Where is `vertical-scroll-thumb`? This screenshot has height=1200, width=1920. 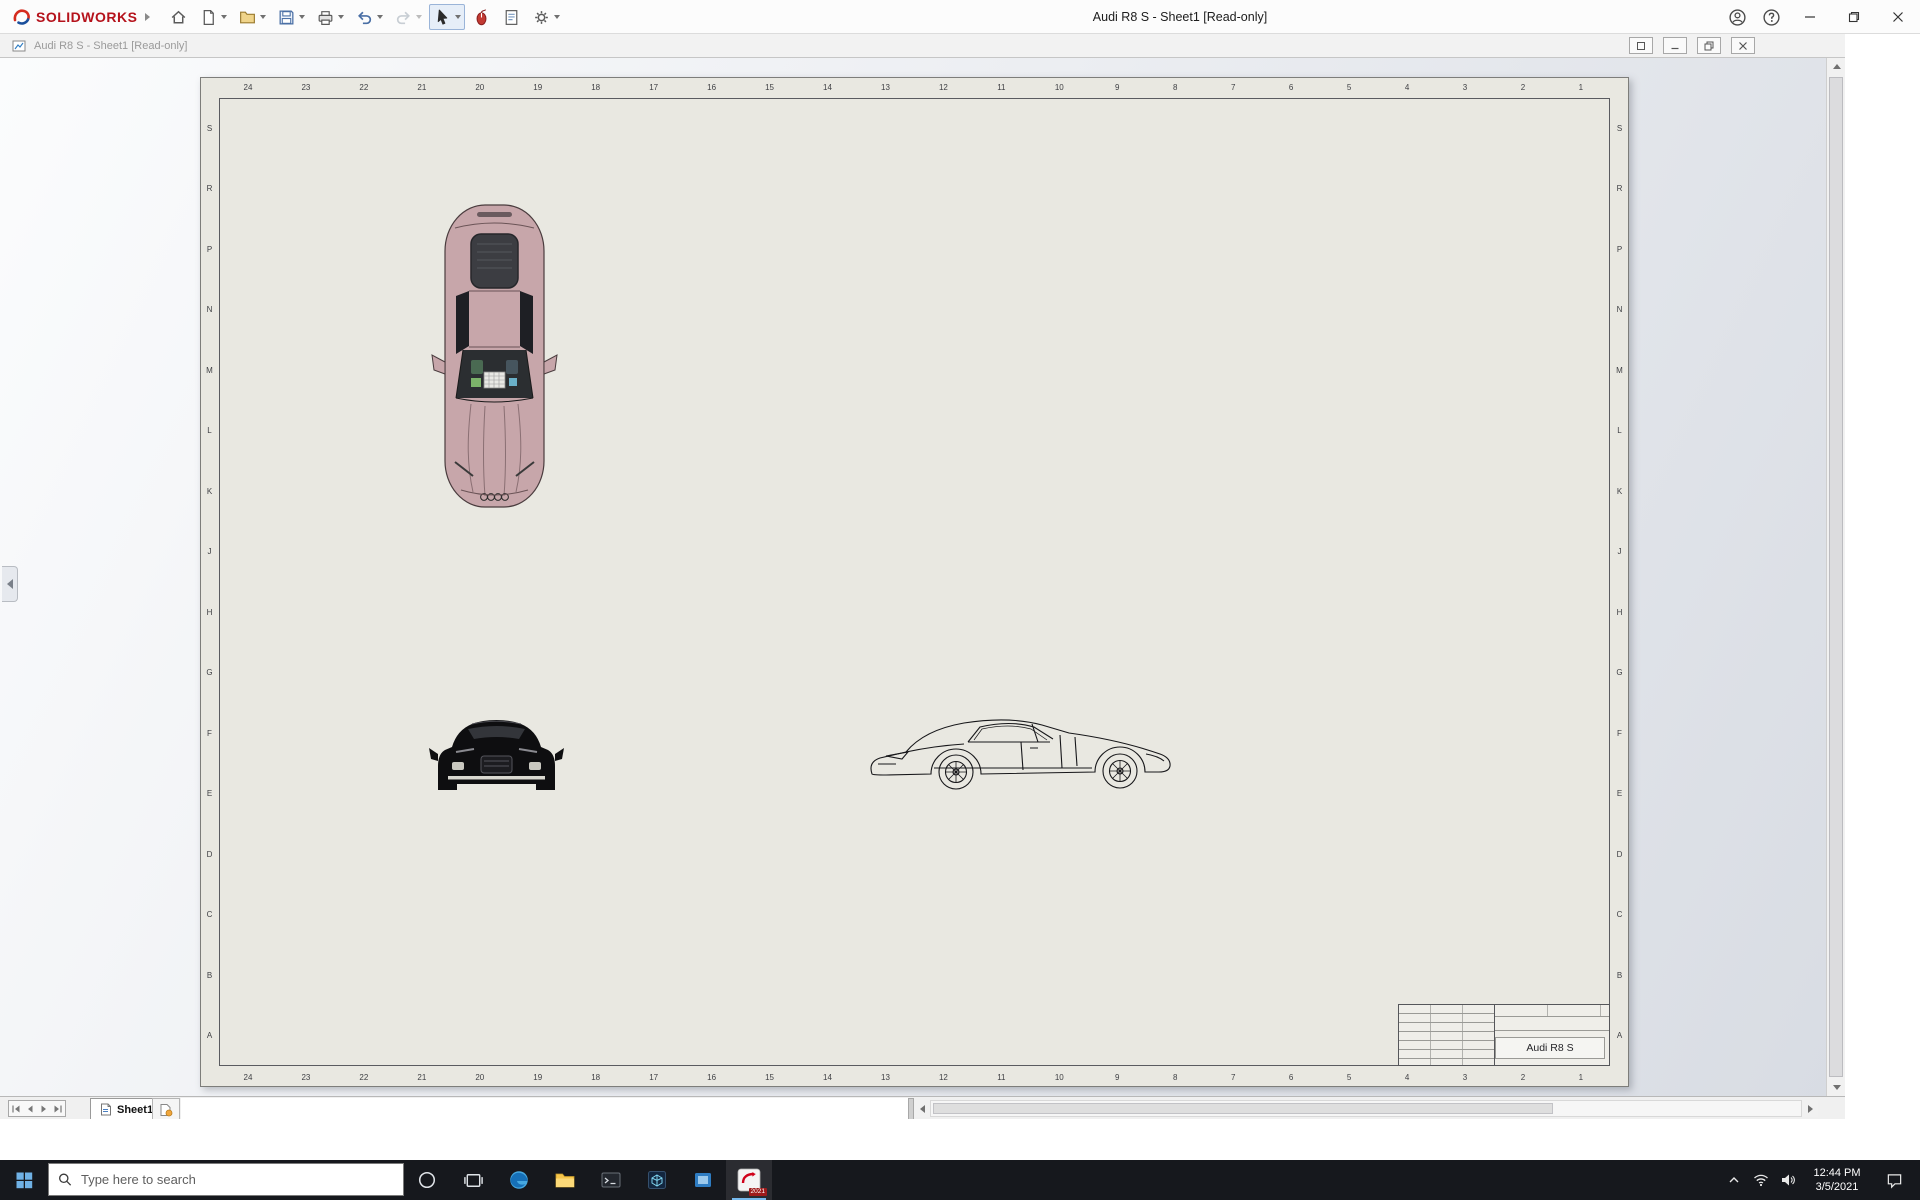 vertical-scroll-thumb is located at coordinates (1836, 577).